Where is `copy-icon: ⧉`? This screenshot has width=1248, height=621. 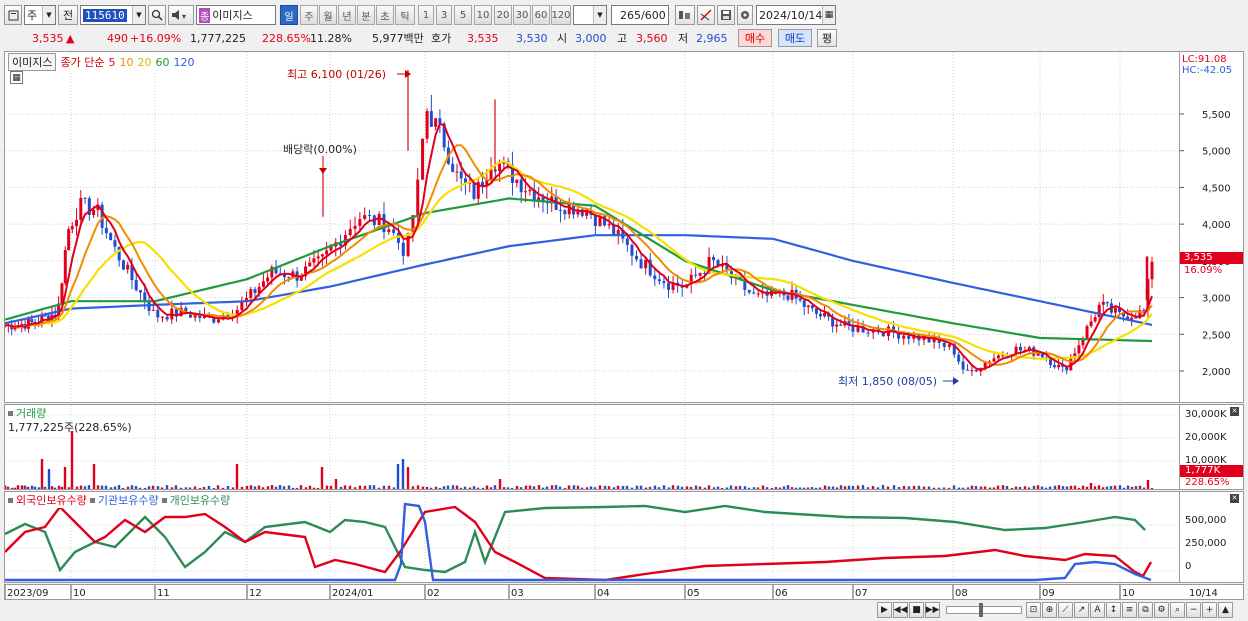
copy-icon: ⧉ is located at coordinates (1145, 610).